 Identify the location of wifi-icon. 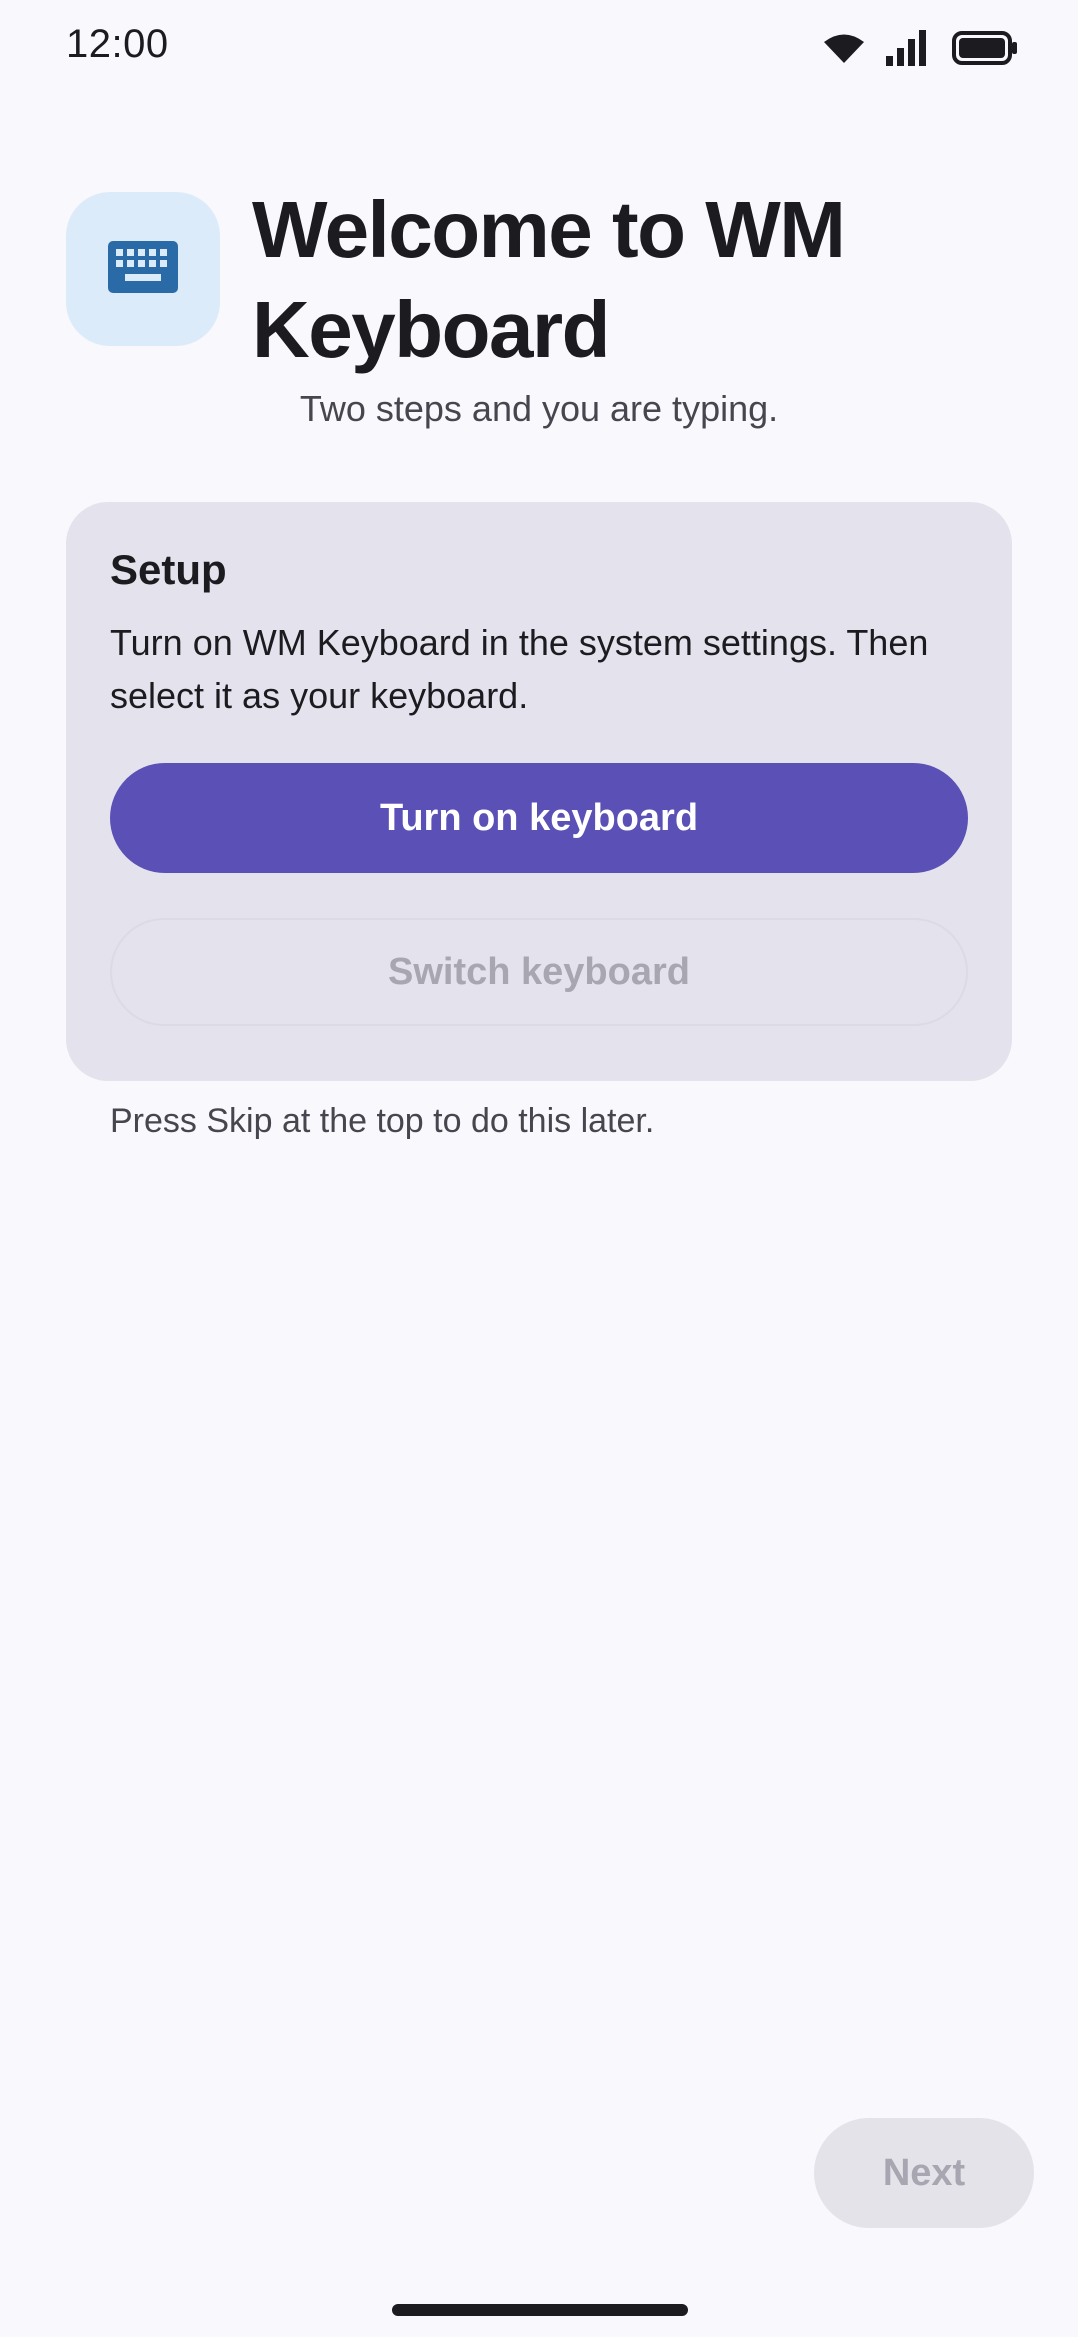
(844, 48).